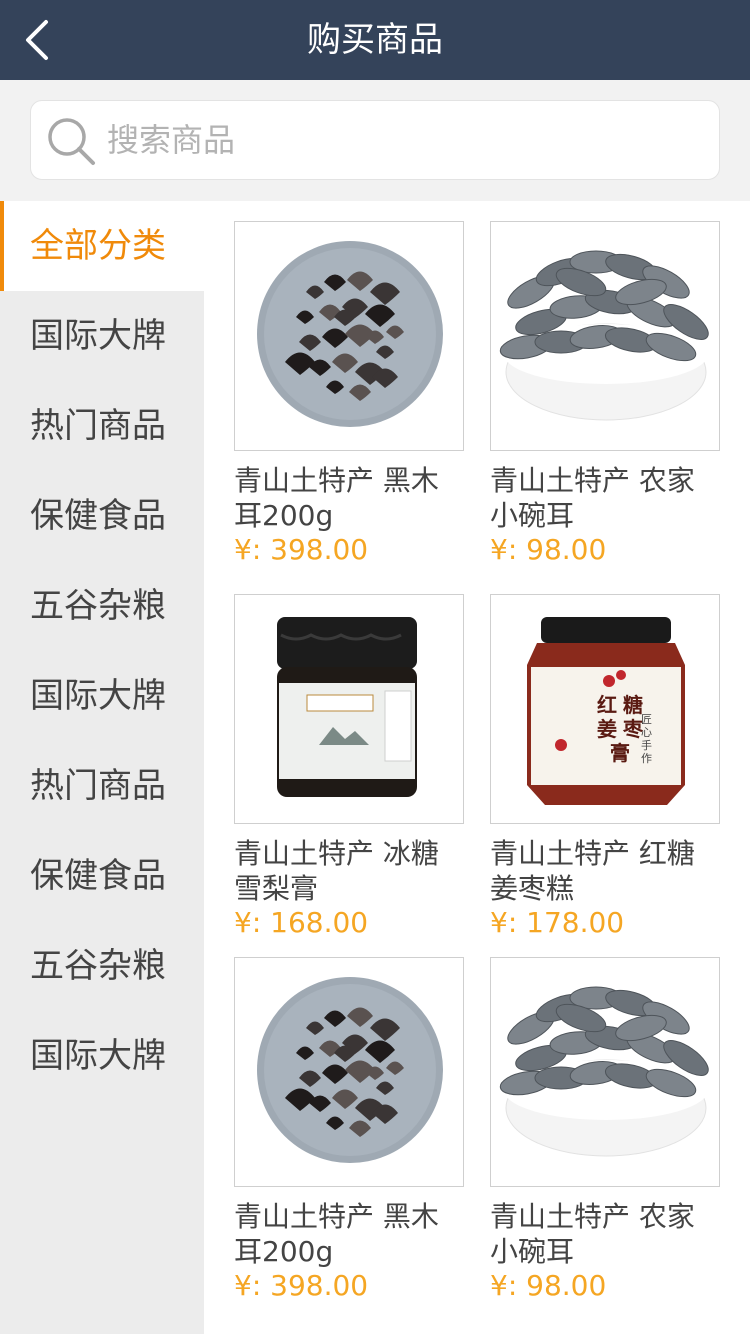 The width and height of the screenshot is (750, 1334). I want to click on product-price: ¥: 168.00, so click(301, 922).